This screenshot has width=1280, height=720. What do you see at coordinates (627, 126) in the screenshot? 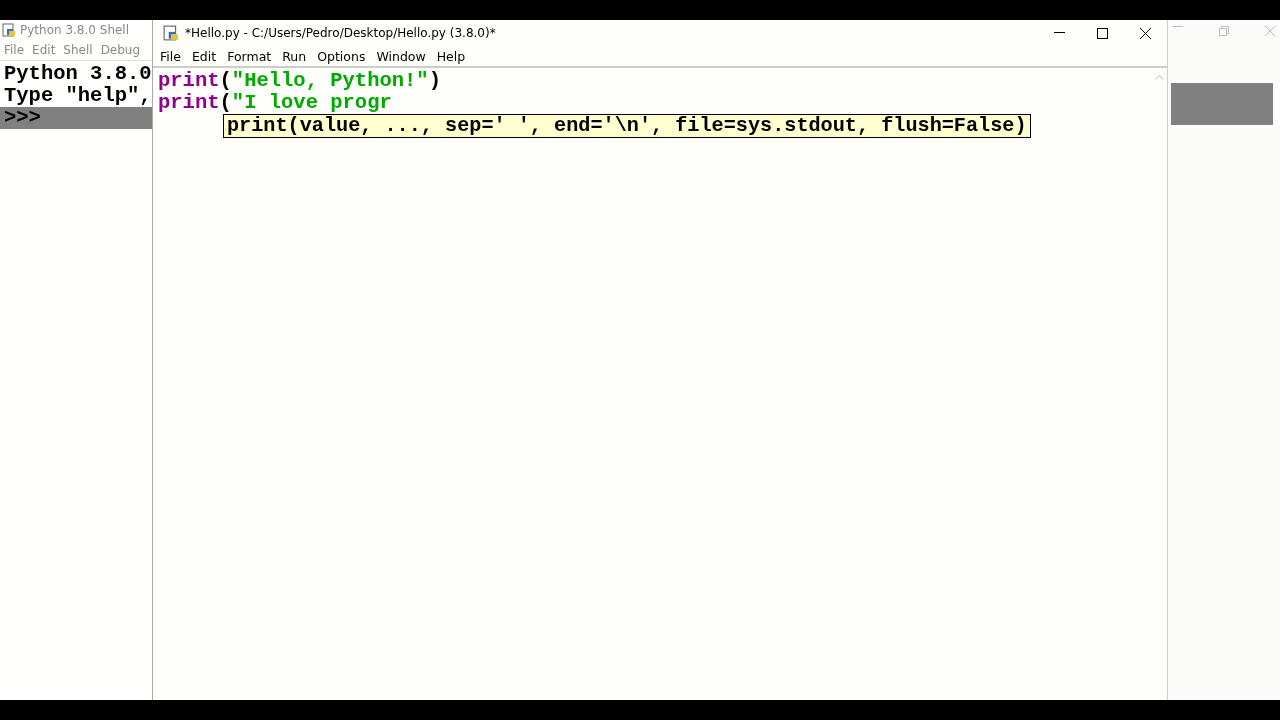
I see `calltip-tooltip: print(value, ..., sep=' ', end='\n', file=sys.stdout, flush=False)` at bounding box center [627, 126].